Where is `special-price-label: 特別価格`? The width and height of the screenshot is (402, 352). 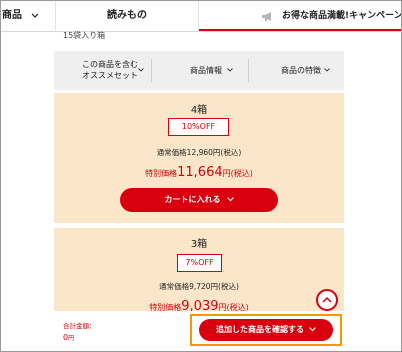
special-price-label: 特別価格 is located at coordinates (161, 173).